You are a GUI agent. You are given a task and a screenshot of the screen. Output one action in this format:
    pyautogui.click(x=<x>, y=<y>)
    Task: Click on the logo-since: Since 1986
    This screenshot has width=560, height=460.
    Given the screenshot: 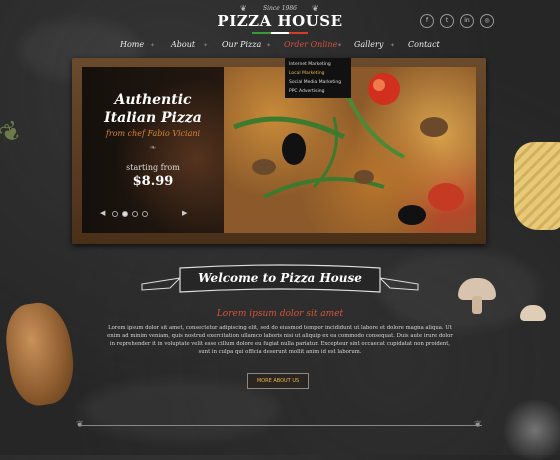 What is the action you would take?
    pyautogui.click(x=280, y=8)
    